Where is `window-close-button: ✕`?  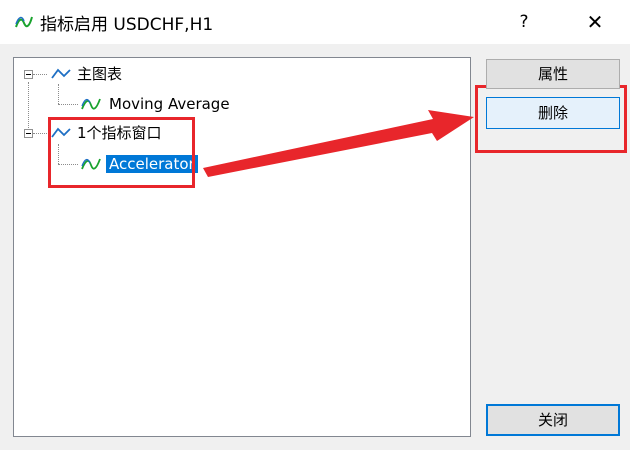 window-close-button: ✕ is located at coordinates (595, 22).